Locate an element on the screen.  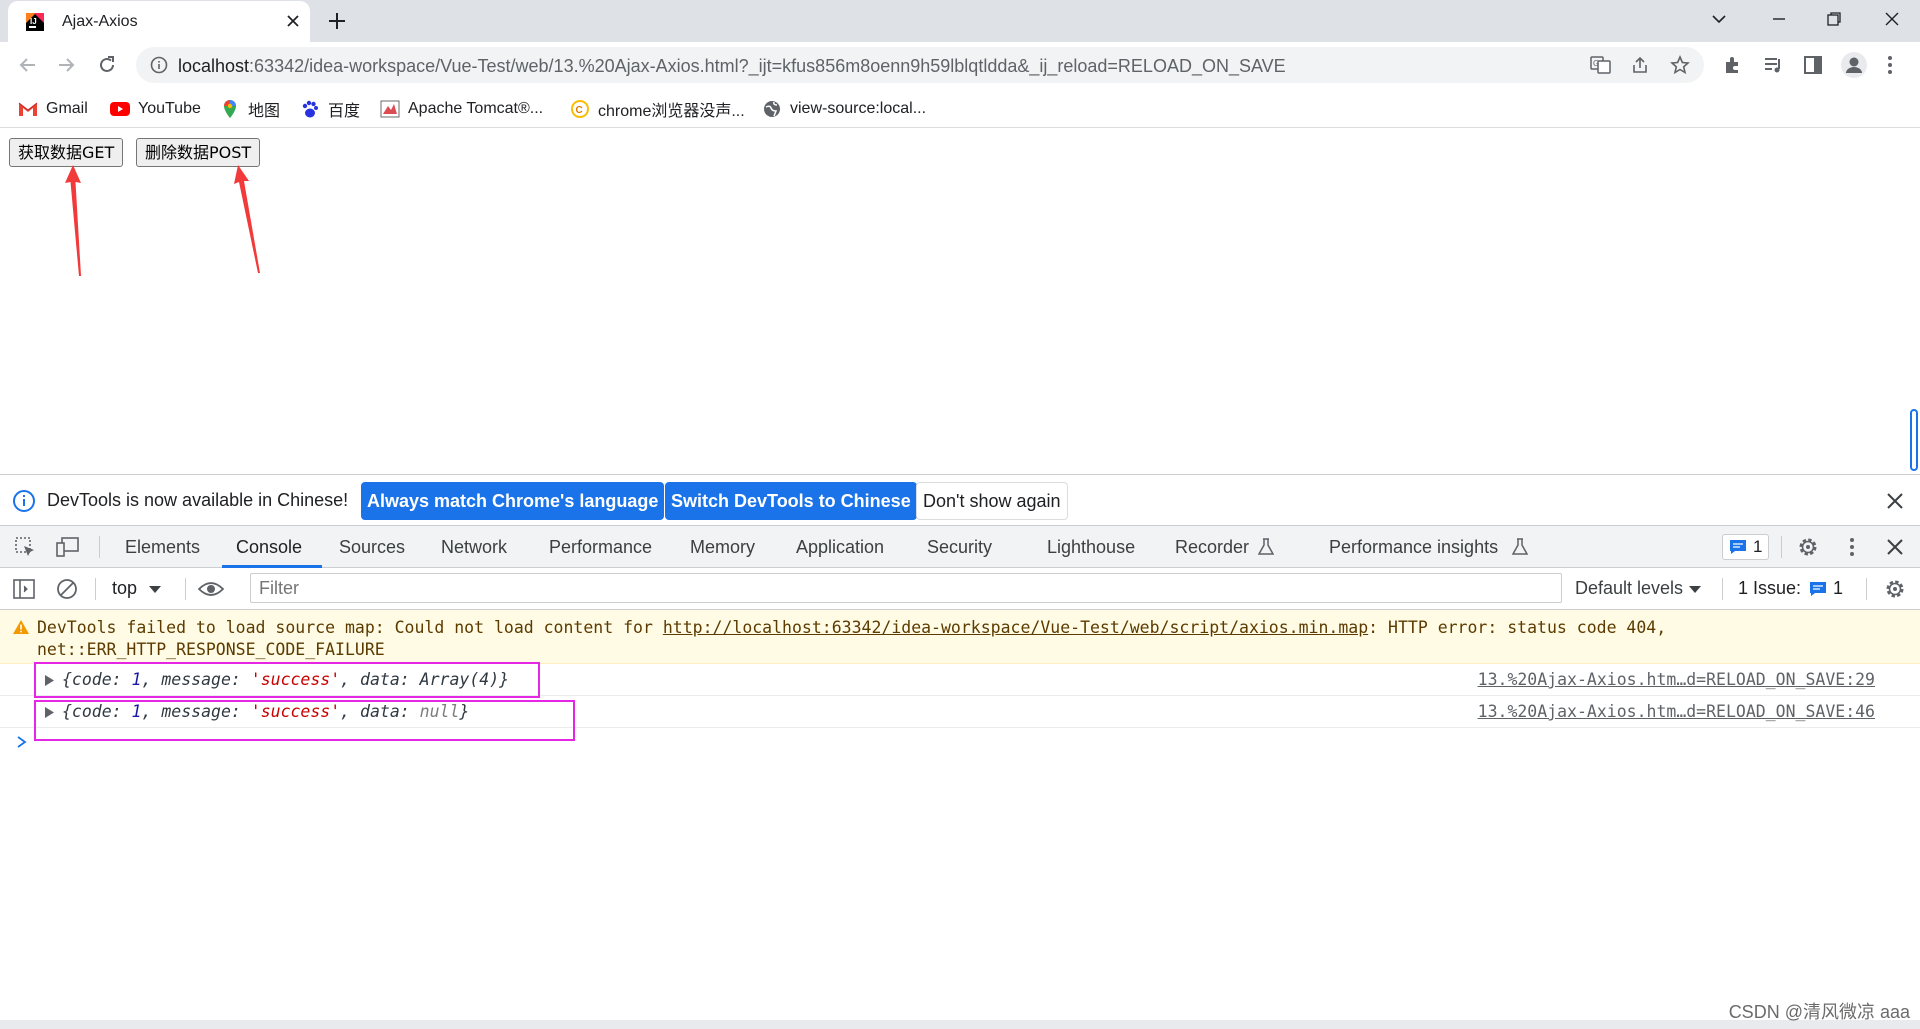
warning-triangle-icon is located at coordinates (21, 627).